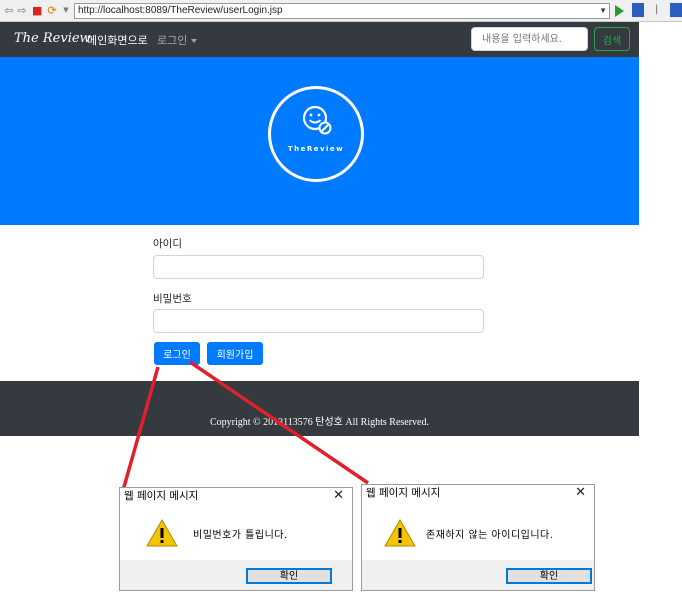 The height and width of the screenshot is (602, 682). I want to click on nav-main-link: 메인화면으로, so click(117, 40).